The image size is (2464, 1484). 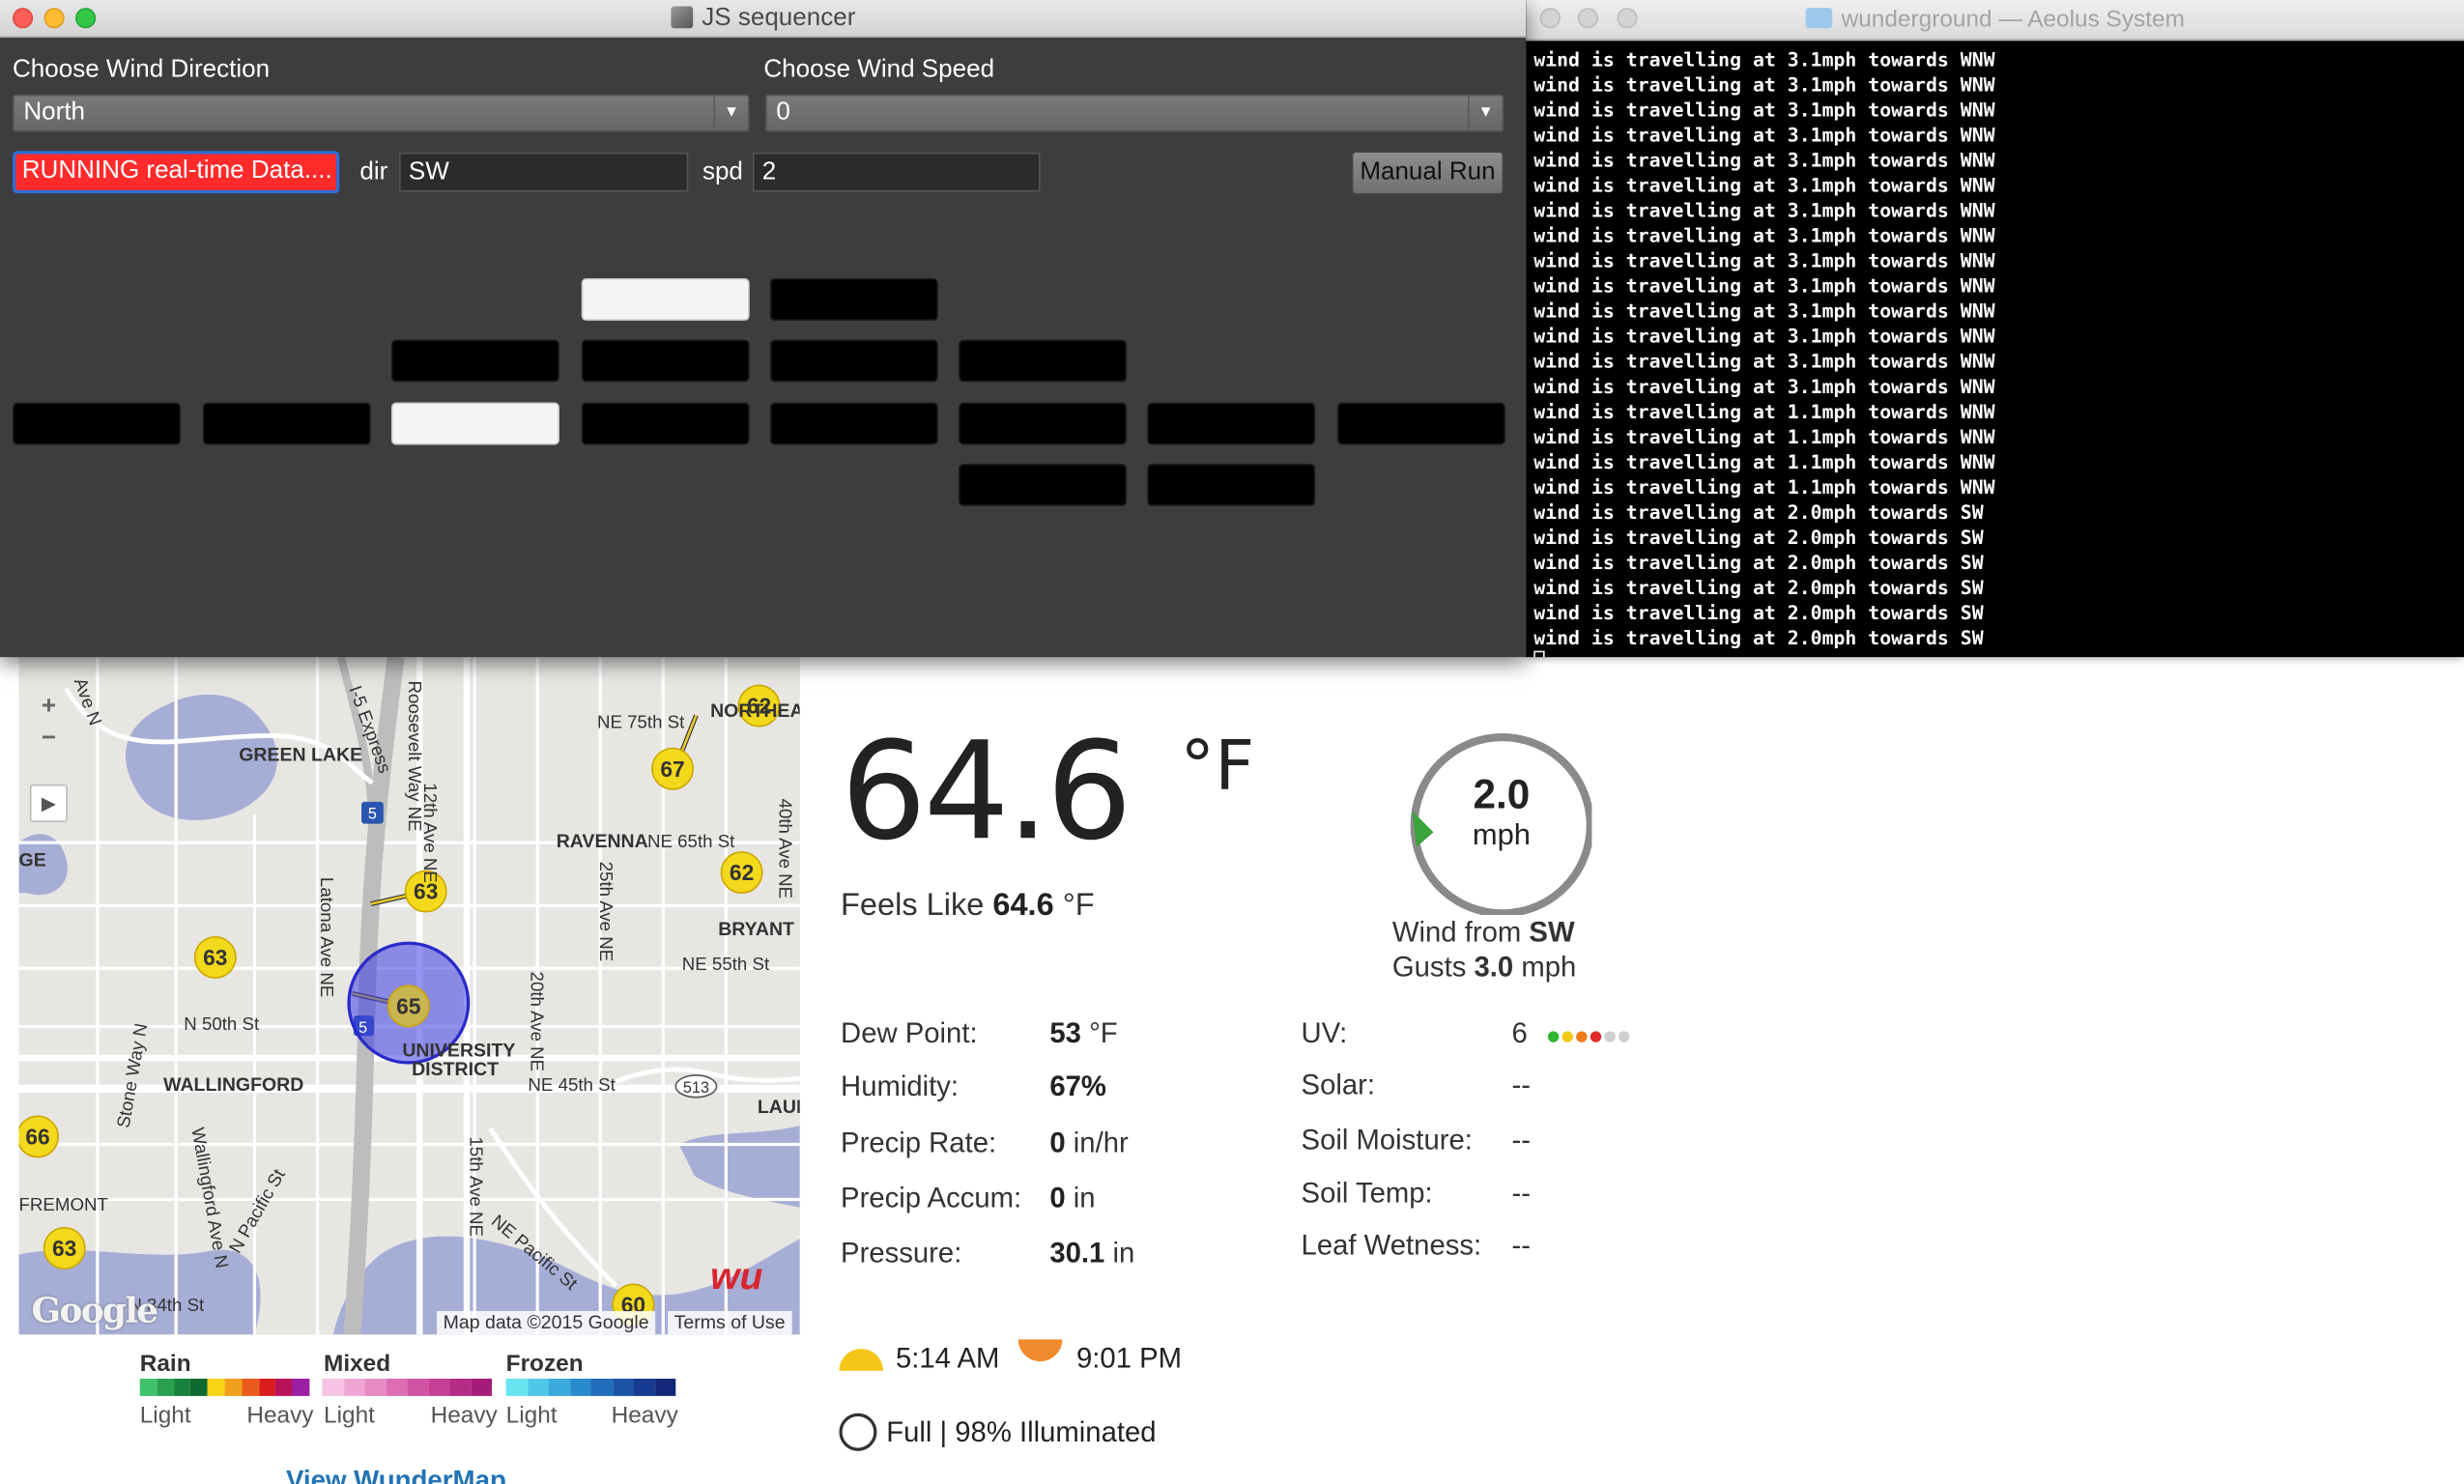 What do you see at coordinates (1552, 933) in the screenshot?
I see `wind-from-value: SW` at bounding box center [1552, 933].